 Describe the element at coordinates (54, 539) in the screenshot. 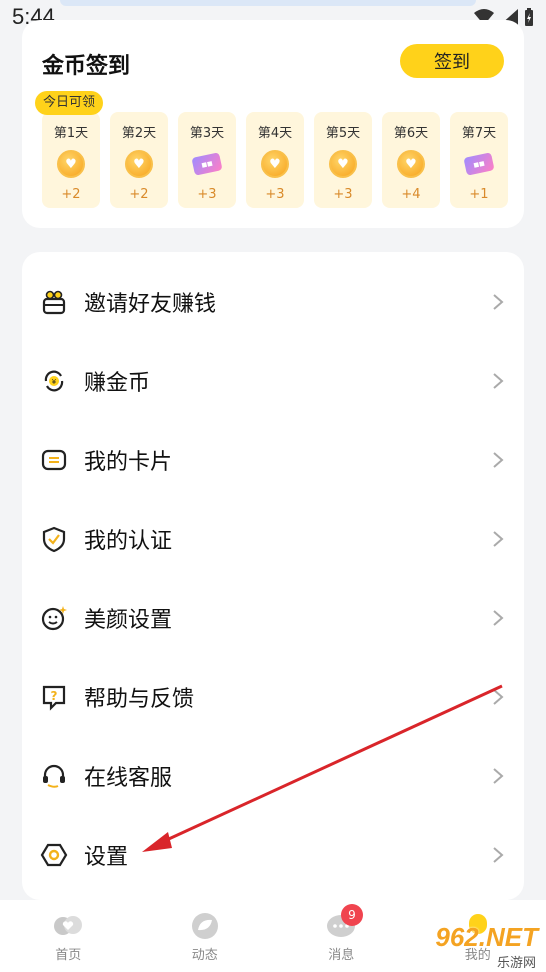

I see `shield-check-icon` at that location.